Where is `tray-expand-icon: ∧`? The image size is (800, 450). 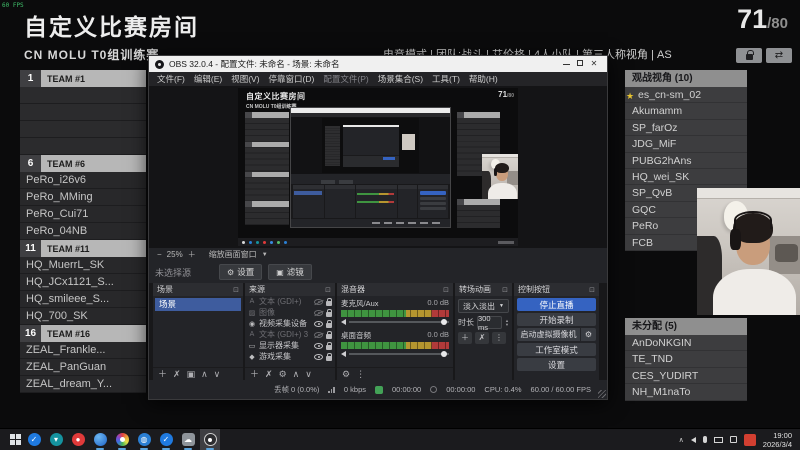
tray-expand-icon: ∧ is located at coordinates (681, 440).